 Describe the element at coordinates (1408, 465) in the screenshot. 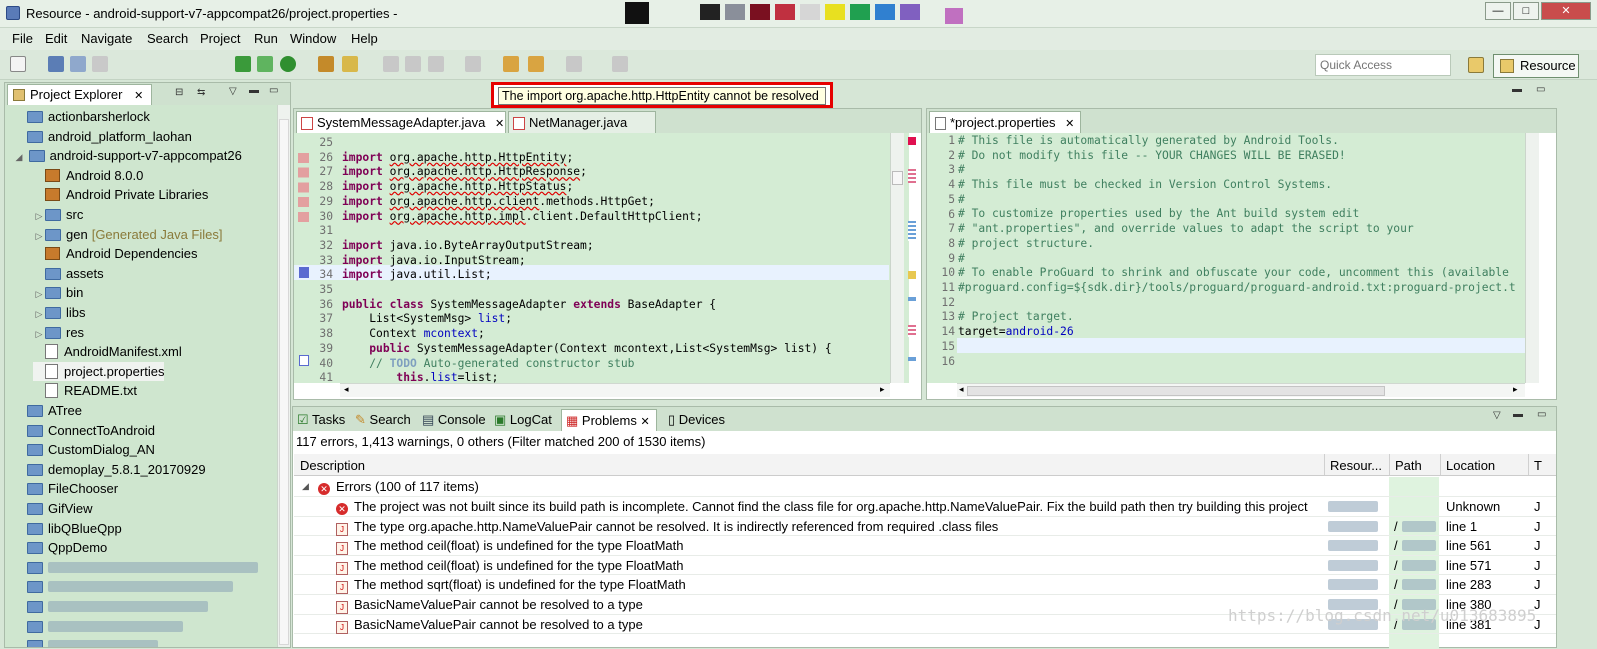

I see `column-path: Path` at that location.